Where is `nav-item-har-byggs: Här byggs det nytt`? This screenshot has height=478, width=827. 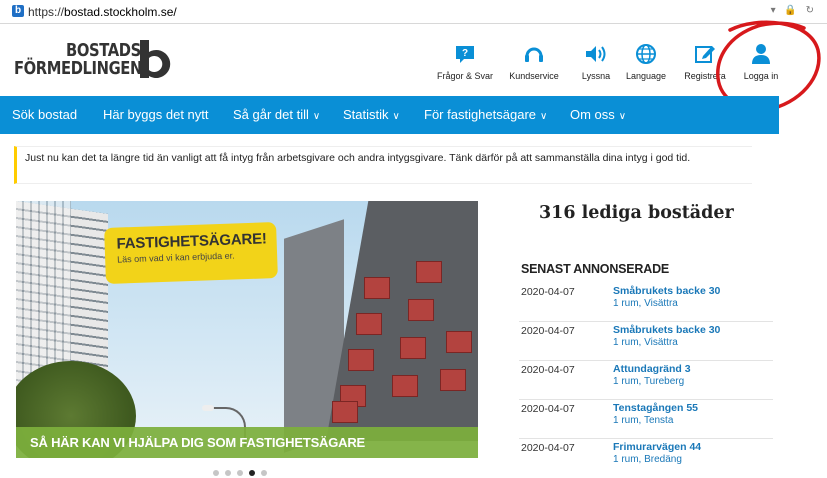
nav-item-har-byggs: Här byggs det nytt is located at coordinates (156, 114).